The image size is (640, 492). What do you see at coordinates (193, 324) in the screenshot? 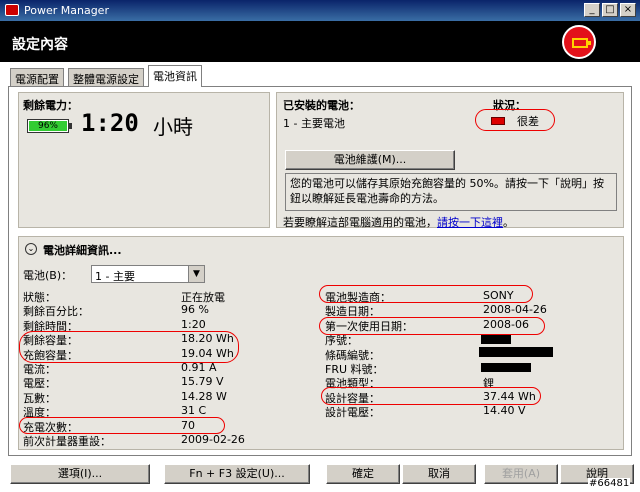
I see `stat-value: 1:20` at bounding box center [193, 324].